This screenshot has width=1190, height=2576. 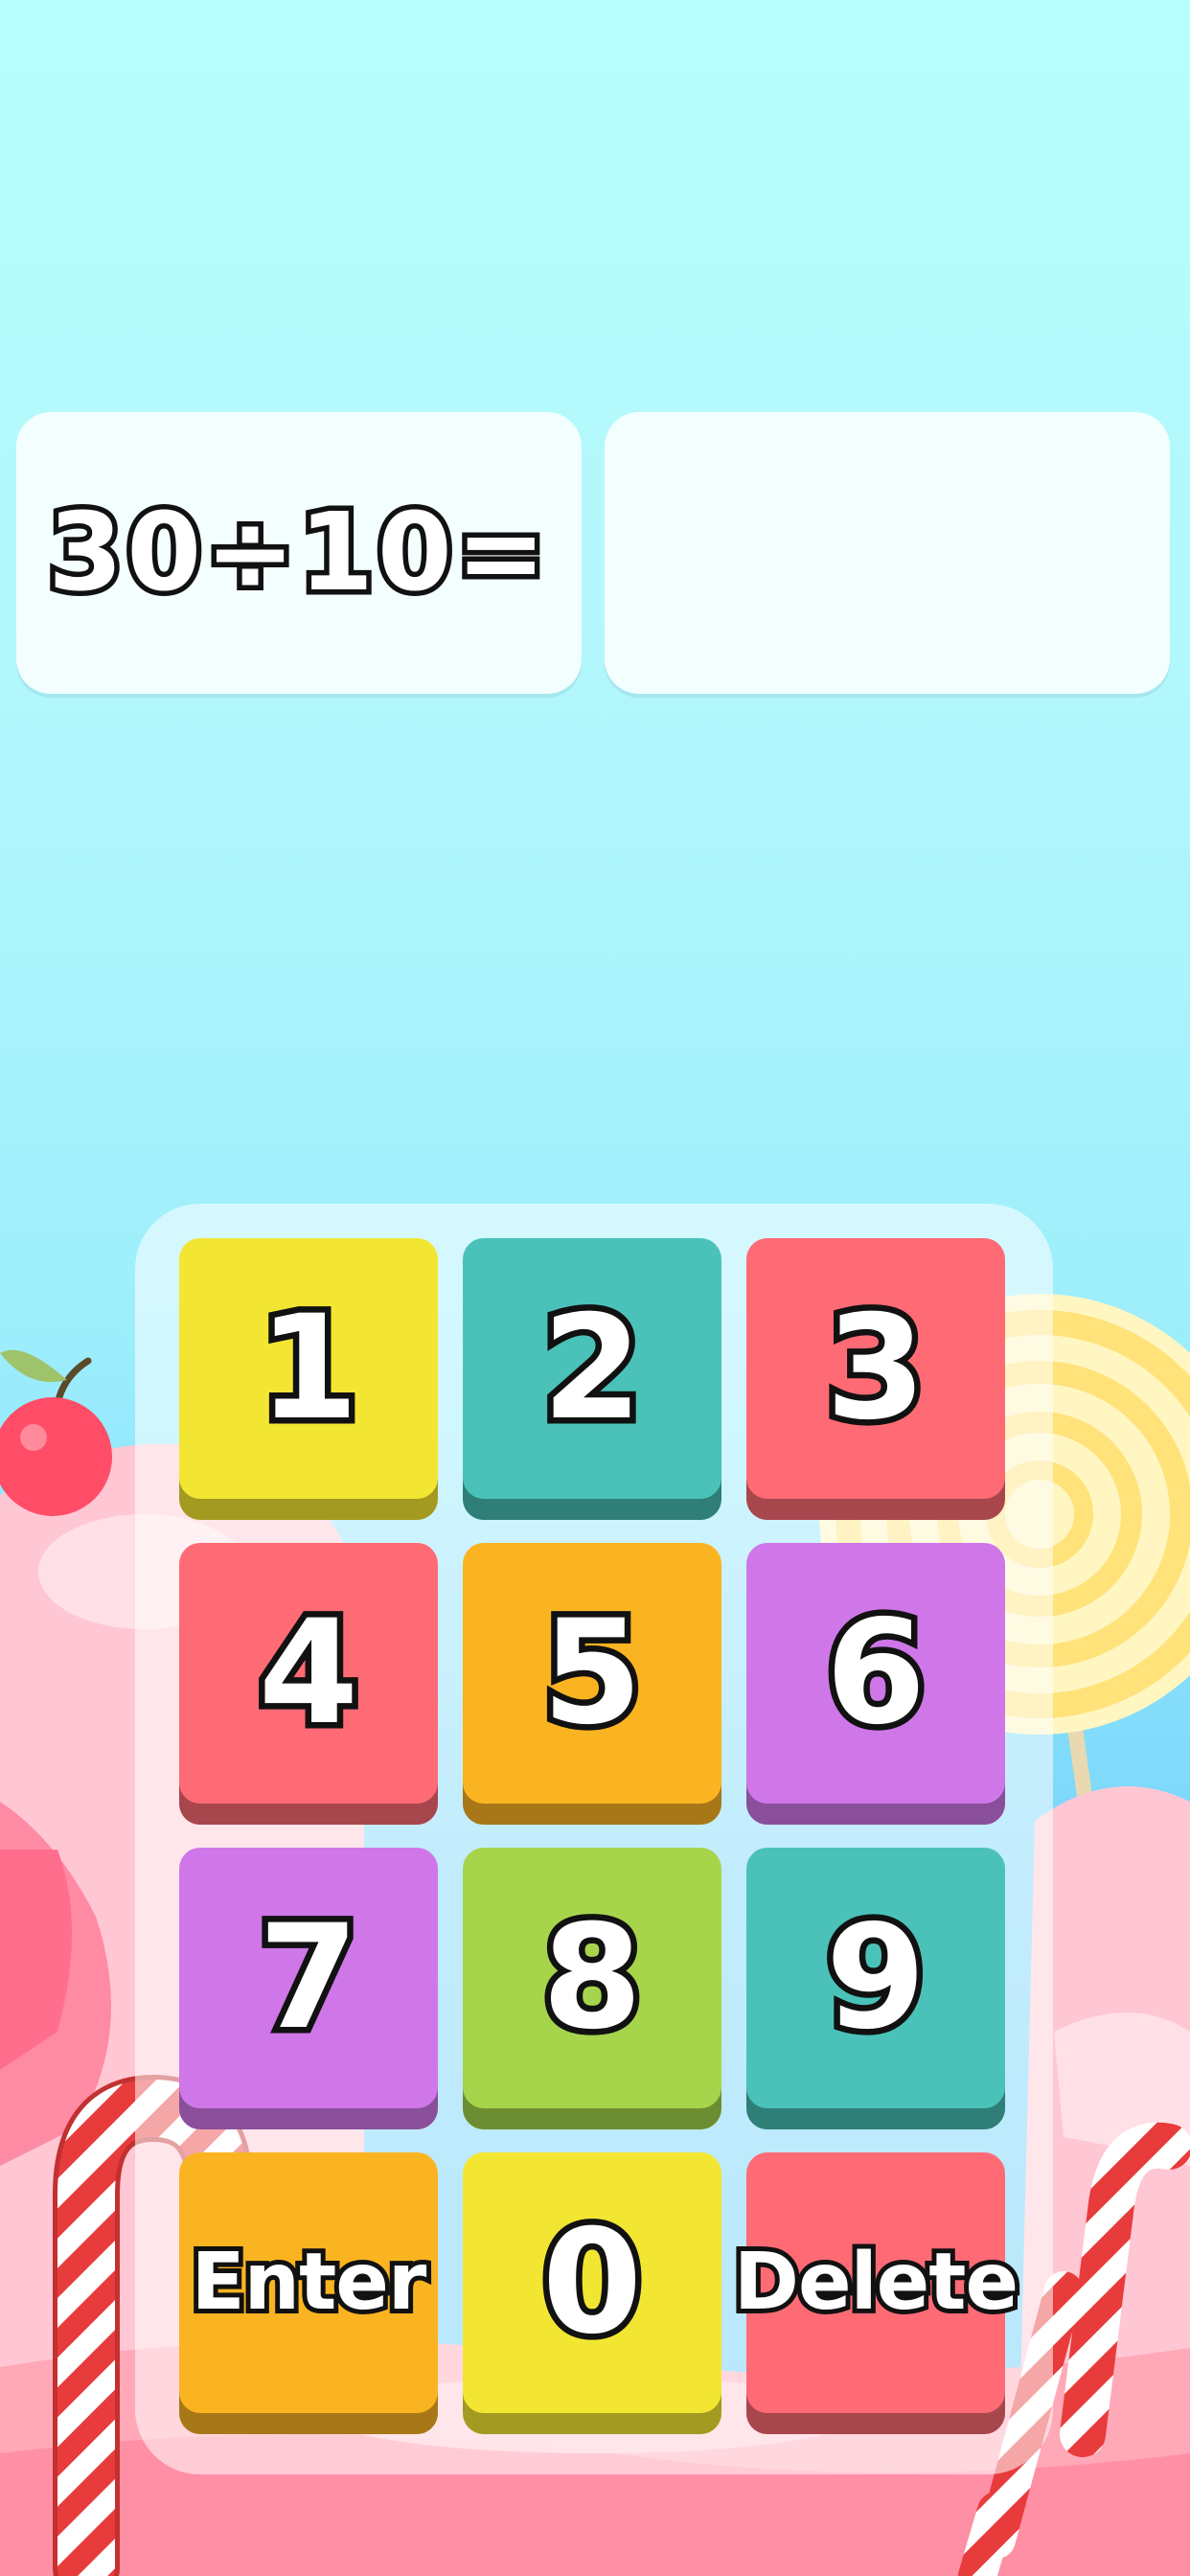 I want to click on key-label: 4, so click(x=308, y=1673).